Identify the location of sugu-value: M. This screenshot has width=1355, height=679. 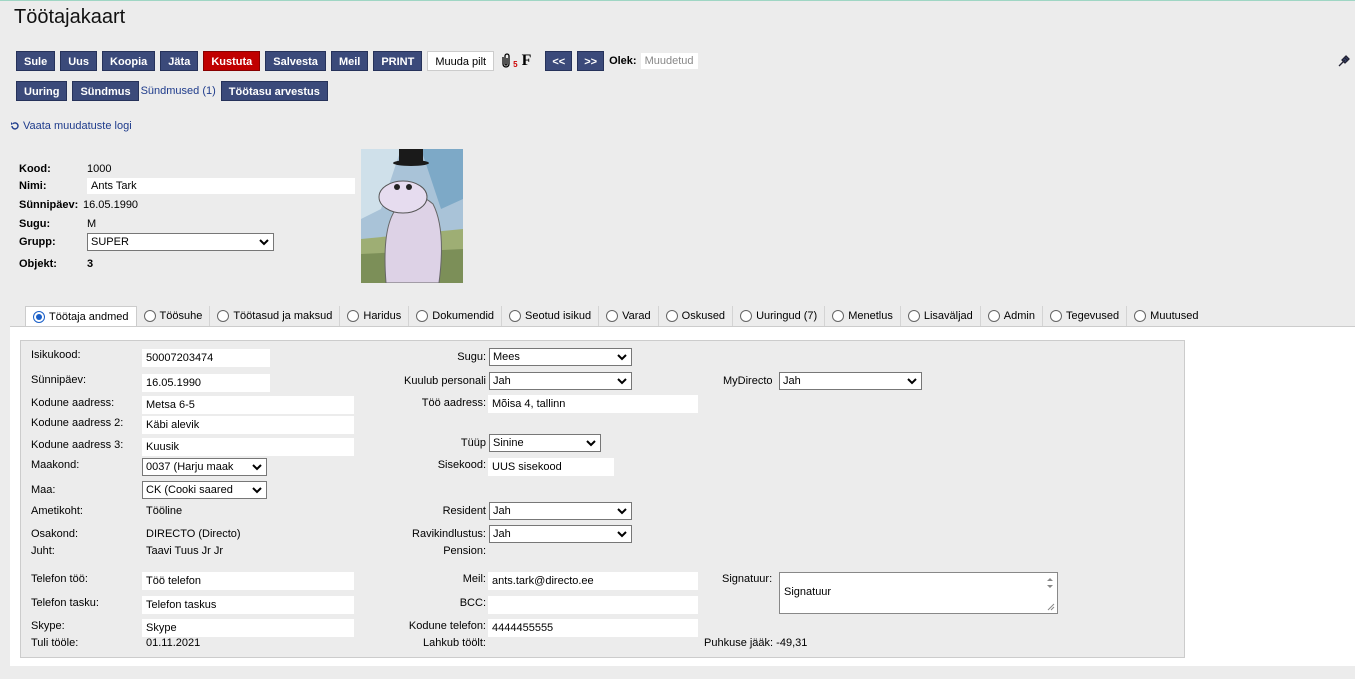
(92, 224).